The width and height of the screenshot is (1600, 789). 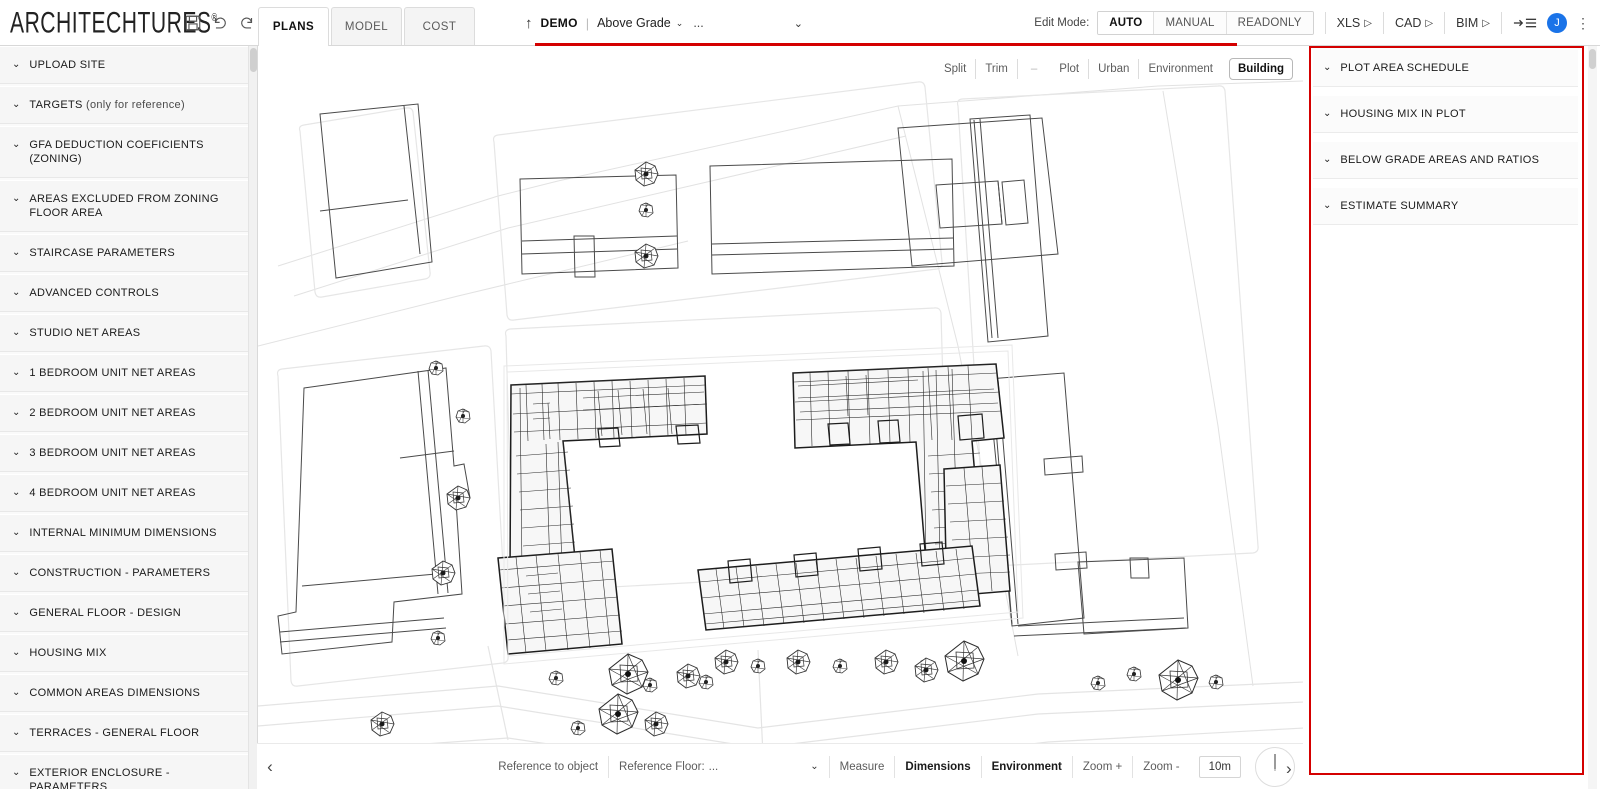 I want to click on sidebar-item-common-areas-dimensions: ⌄ COMMON AREAS DIMENSIONS, so click(x=124, y=693).